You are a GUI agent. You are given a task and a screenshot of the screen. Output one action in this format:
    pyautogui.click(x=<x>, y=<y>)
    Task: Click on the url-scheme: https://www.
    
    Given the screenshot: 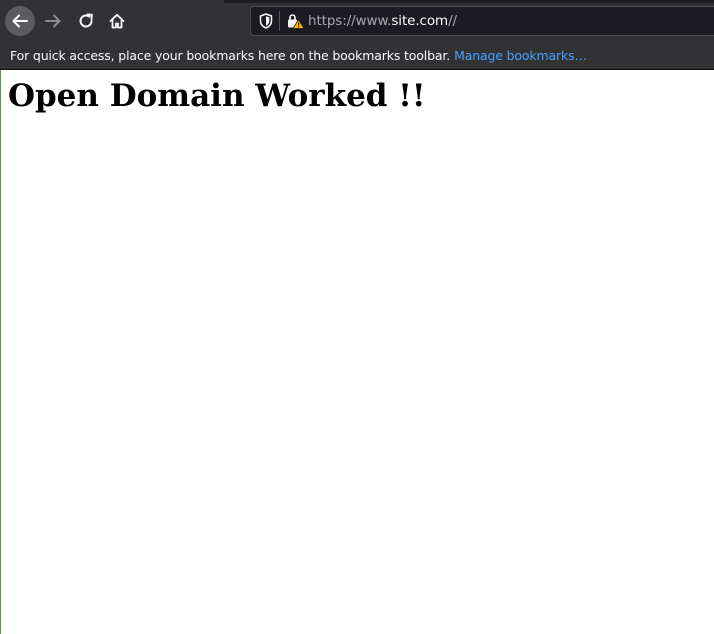 What is the action you would take?
    pyautogui.click(x=350, y=21)
    